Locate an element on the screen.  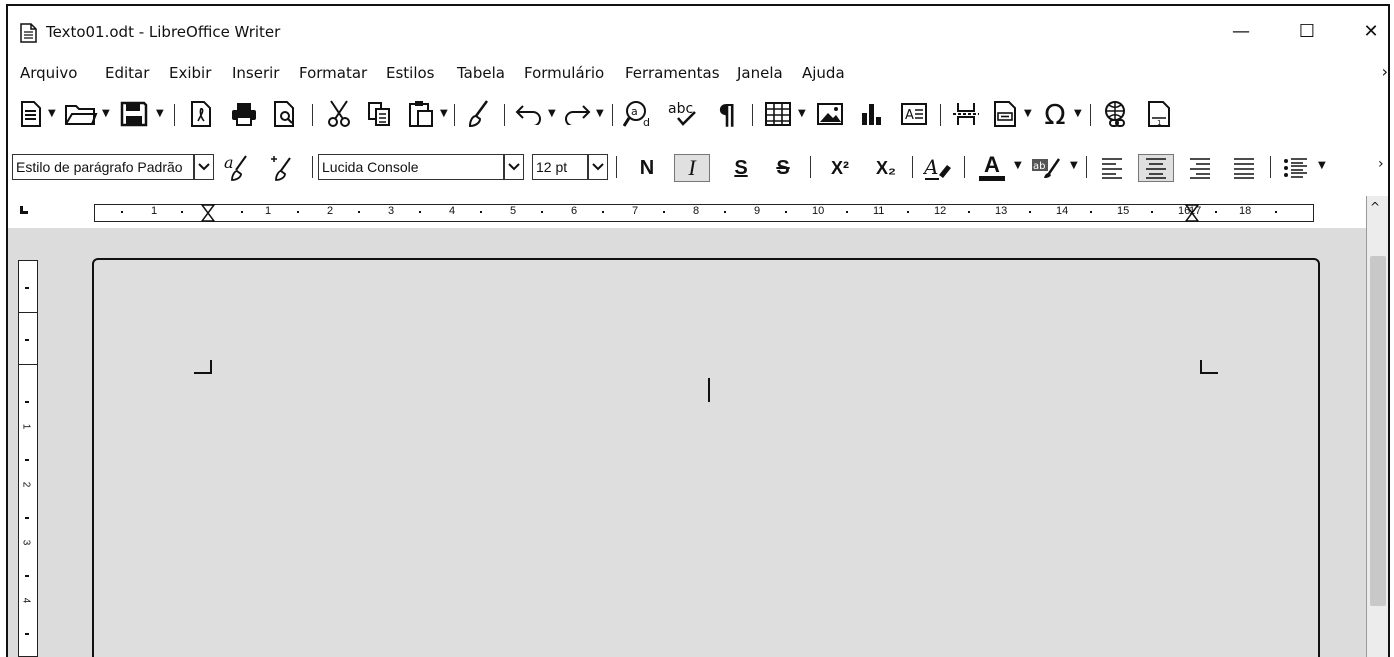
special-character-dropdown-icon: ▼ is located at coordinates (1078, 113).